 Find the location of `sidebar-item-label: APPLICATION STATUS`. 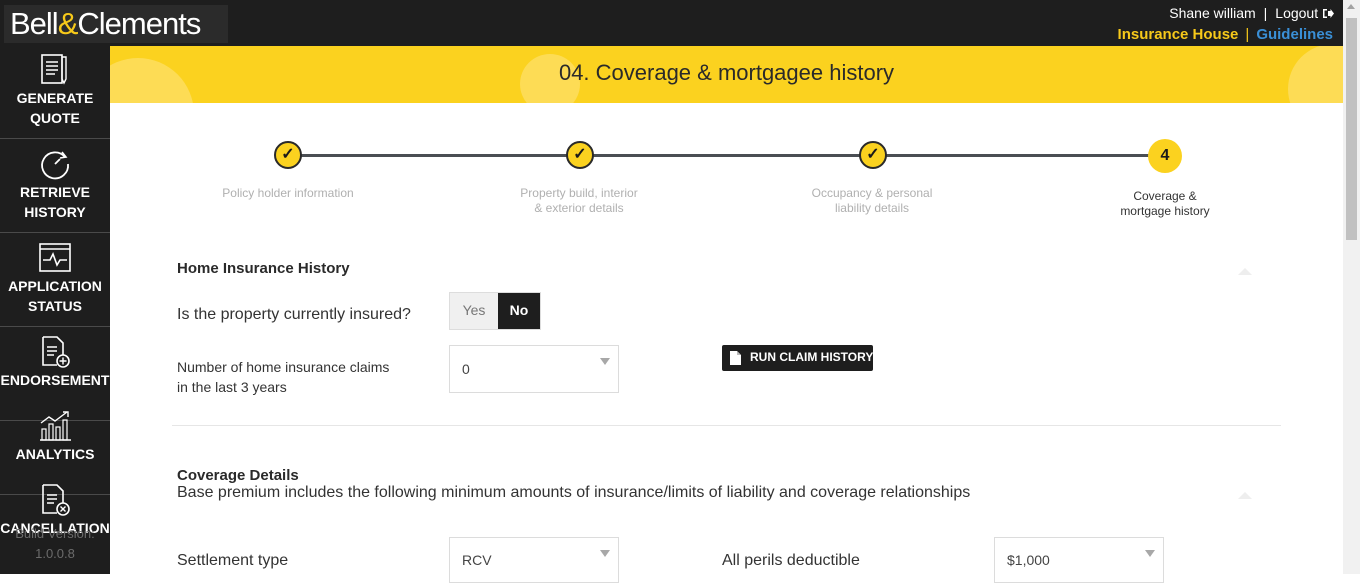

sidebar-item-label: APPLICATION STATUS is located at coordinates (55, 296).